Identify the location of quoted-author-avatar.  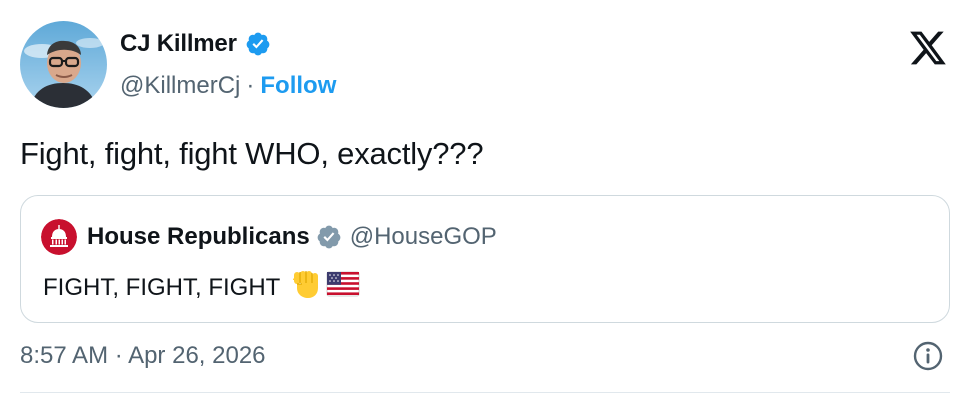
(59, 237).